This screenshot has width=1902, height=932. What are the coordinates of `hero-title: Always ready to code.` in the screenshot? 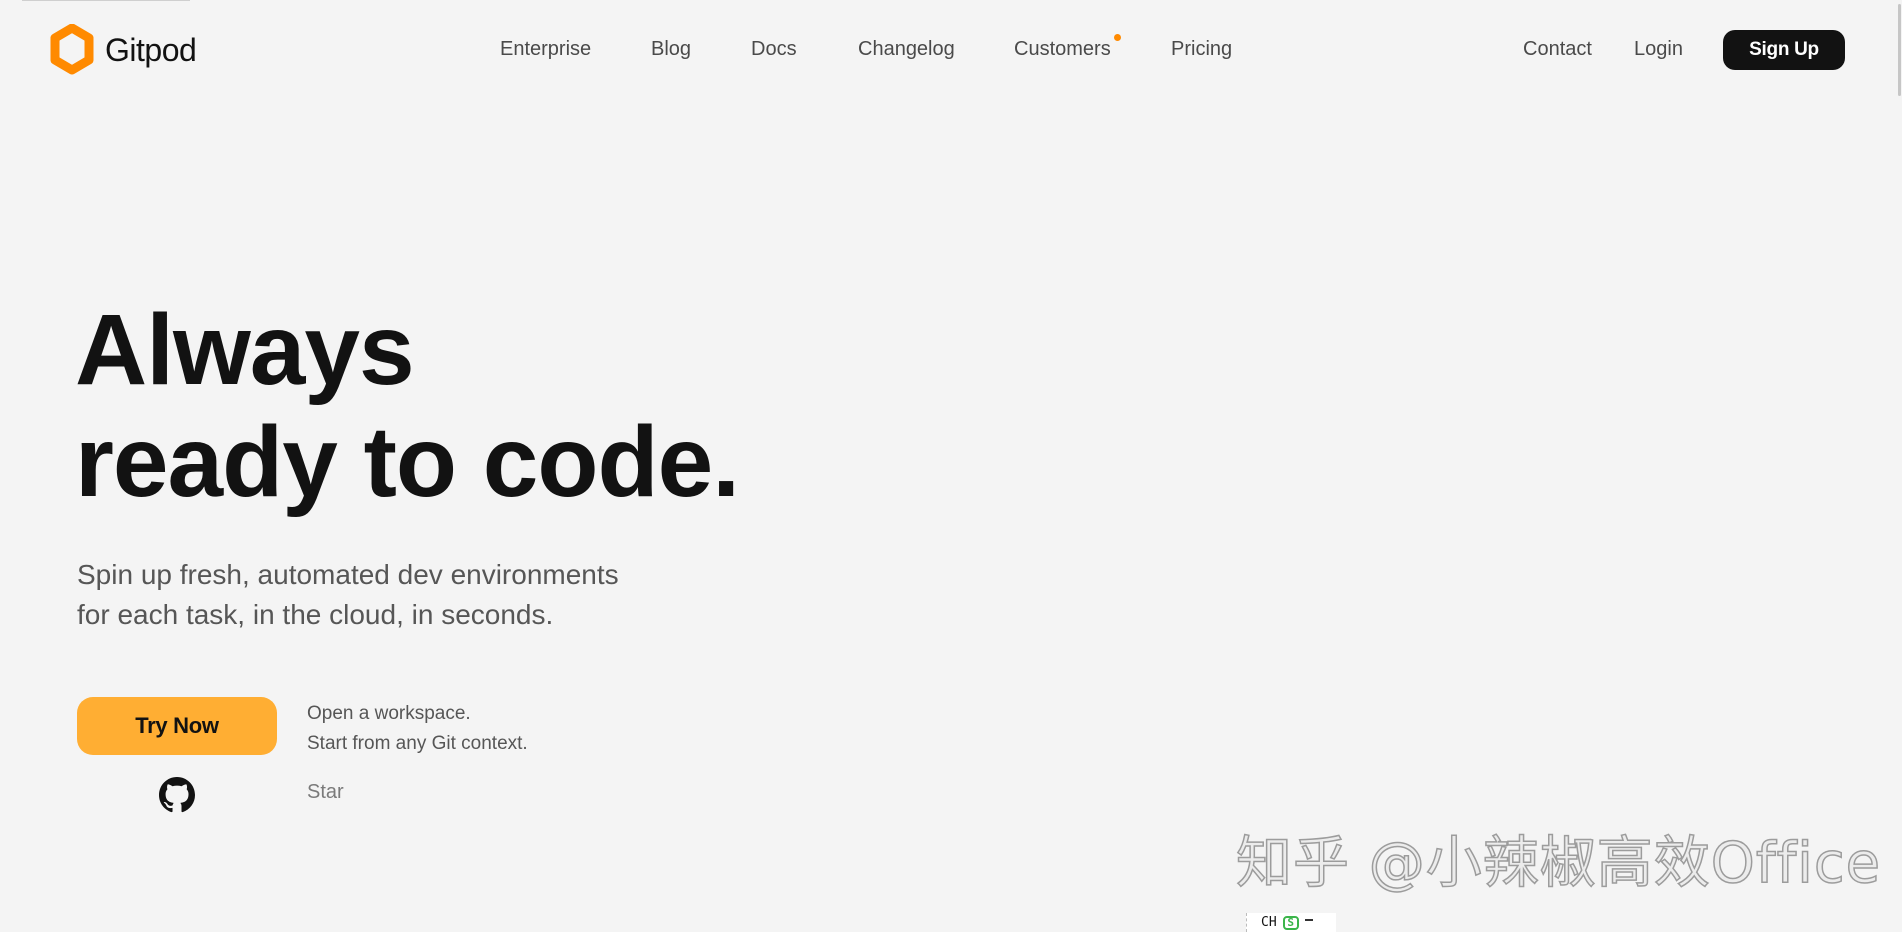 It's located at (407, 406).